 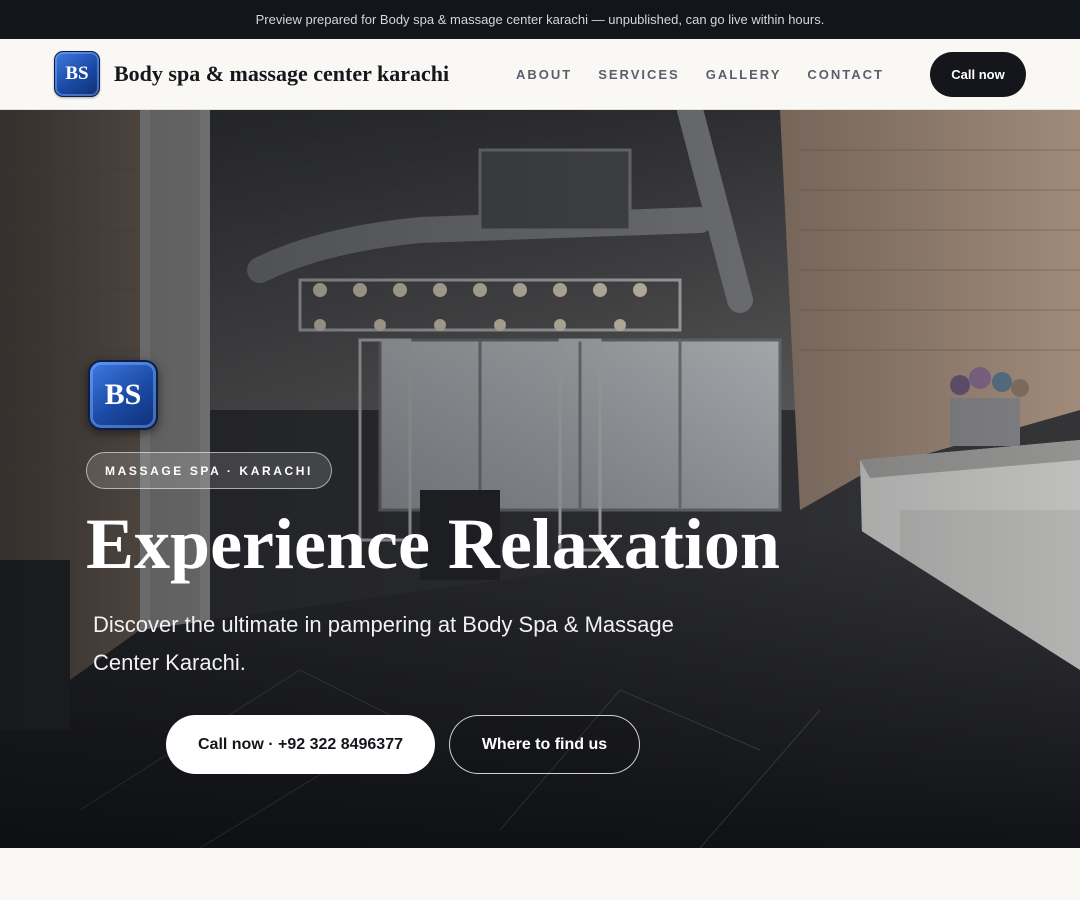 What do you see at coordinates (433, 544) in the screenshot?
I see `hero-title: Experience Relaxation` at bounding box center [433, 544].